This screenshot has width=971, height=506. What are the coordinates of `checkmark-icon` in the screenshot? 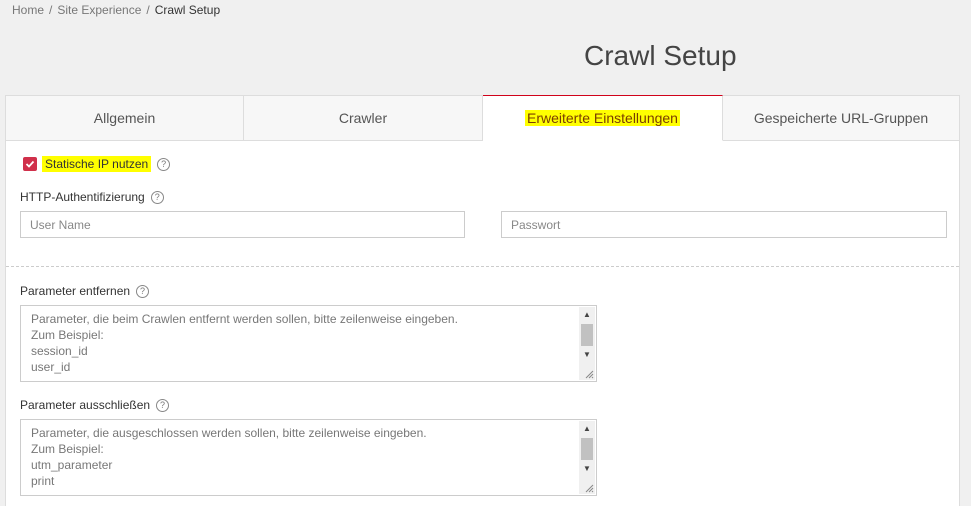 It's located at (30, 164).